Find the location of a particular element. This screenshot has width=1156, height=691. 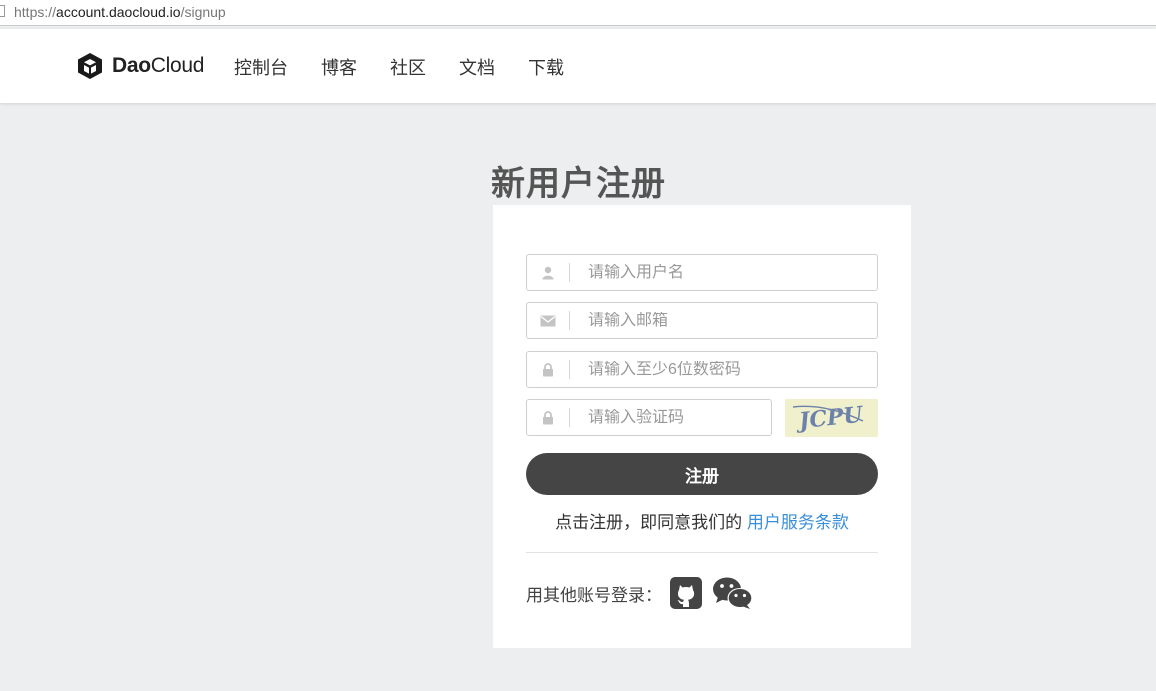

wechat-login-button is located at coordinates (733, 593).